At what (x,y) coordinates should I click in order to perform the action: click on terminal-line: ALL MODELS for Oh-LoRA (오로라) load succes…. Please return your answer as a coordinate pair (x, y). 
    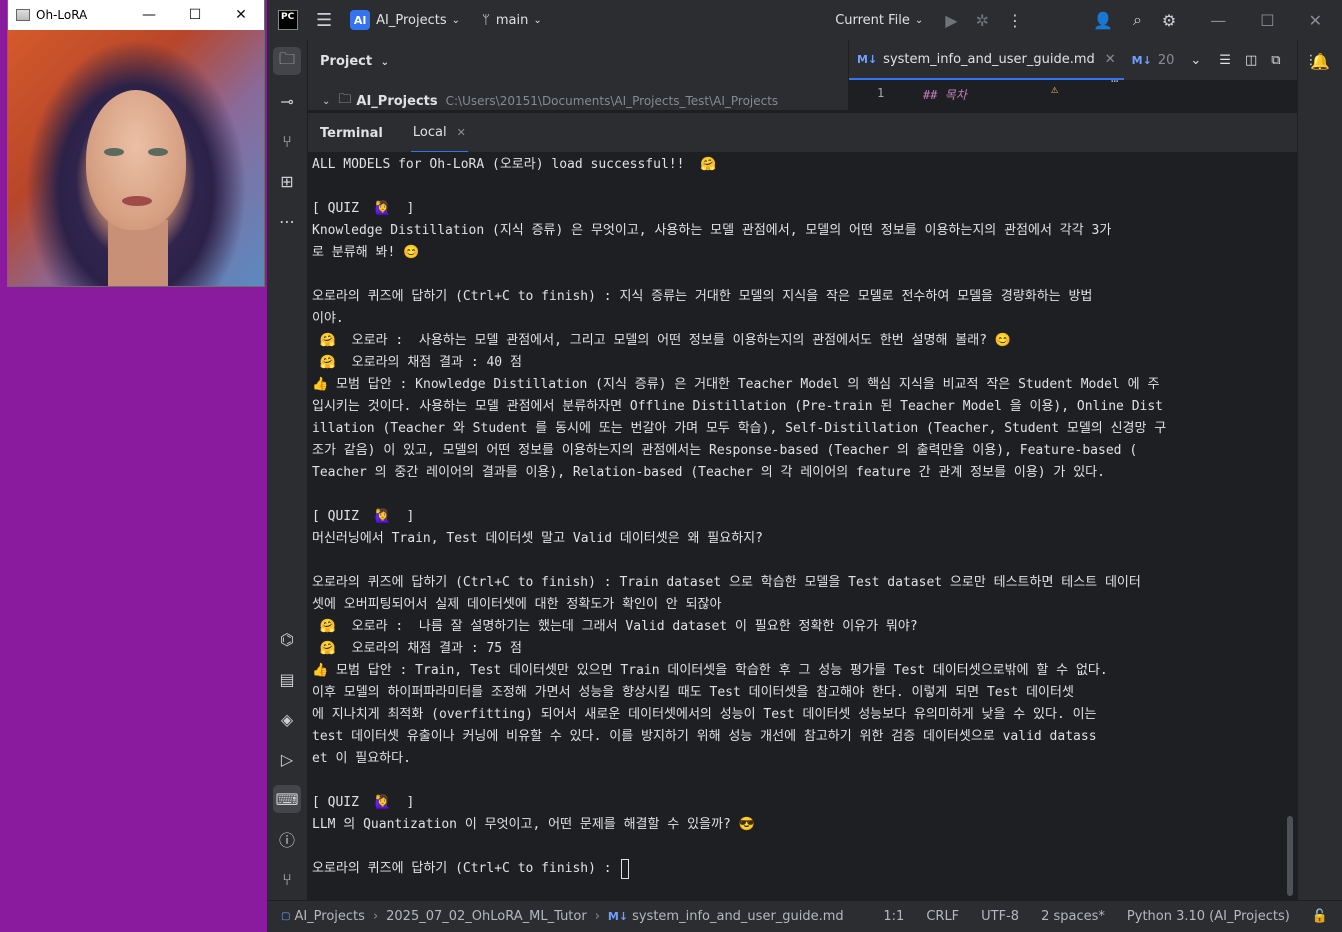
    Looking at the image, I should click on (514, 164).